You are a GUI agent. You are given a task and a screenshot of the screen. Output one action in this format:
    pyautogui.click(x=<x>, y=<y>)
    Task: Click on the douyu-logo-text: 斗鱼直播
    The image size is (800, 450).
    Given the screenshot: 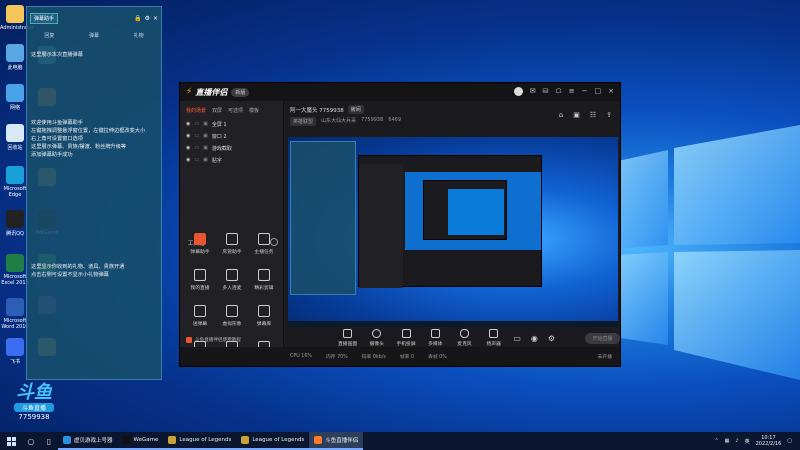 What is the action you would take?
    pyautogui.click(x=34, y=407)
    